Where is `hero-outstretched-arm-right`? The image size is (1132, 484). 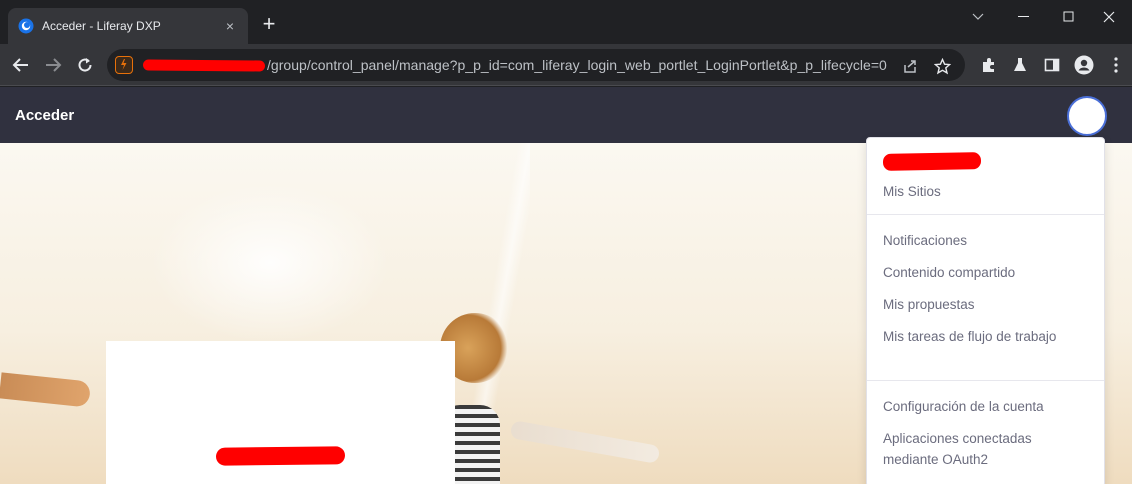
hero-outstretched-arm-right is located at coordinates (585, 442).